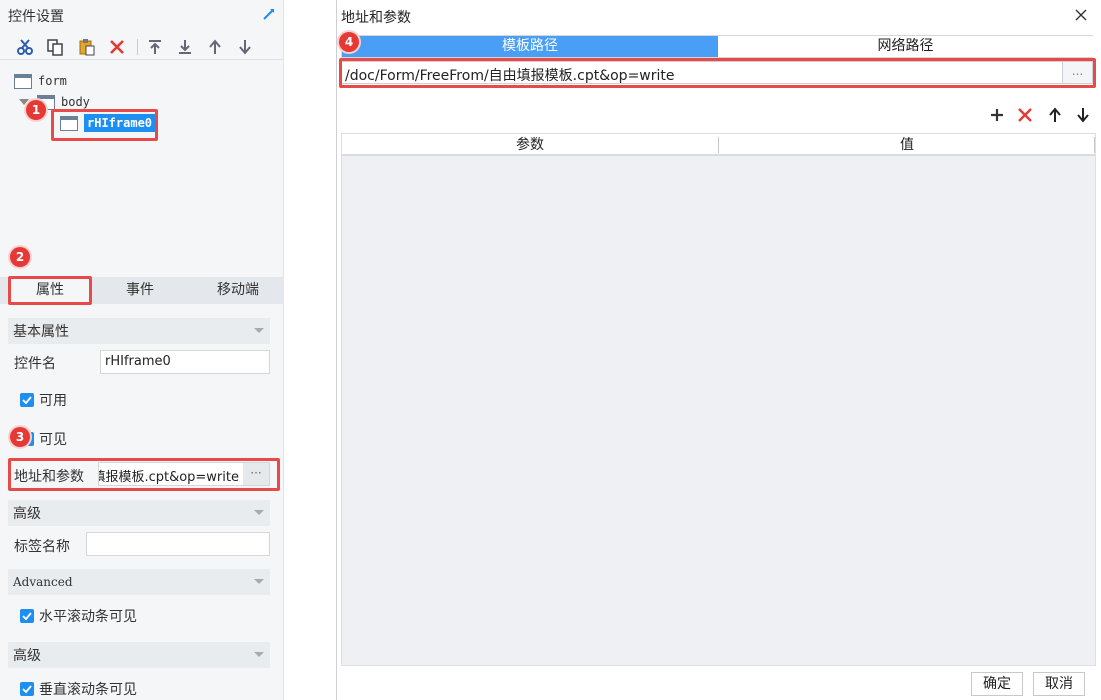  Describe the element at coordinates (50, 290) in the screenshot. I see `tab-properties: 属性` at that location.